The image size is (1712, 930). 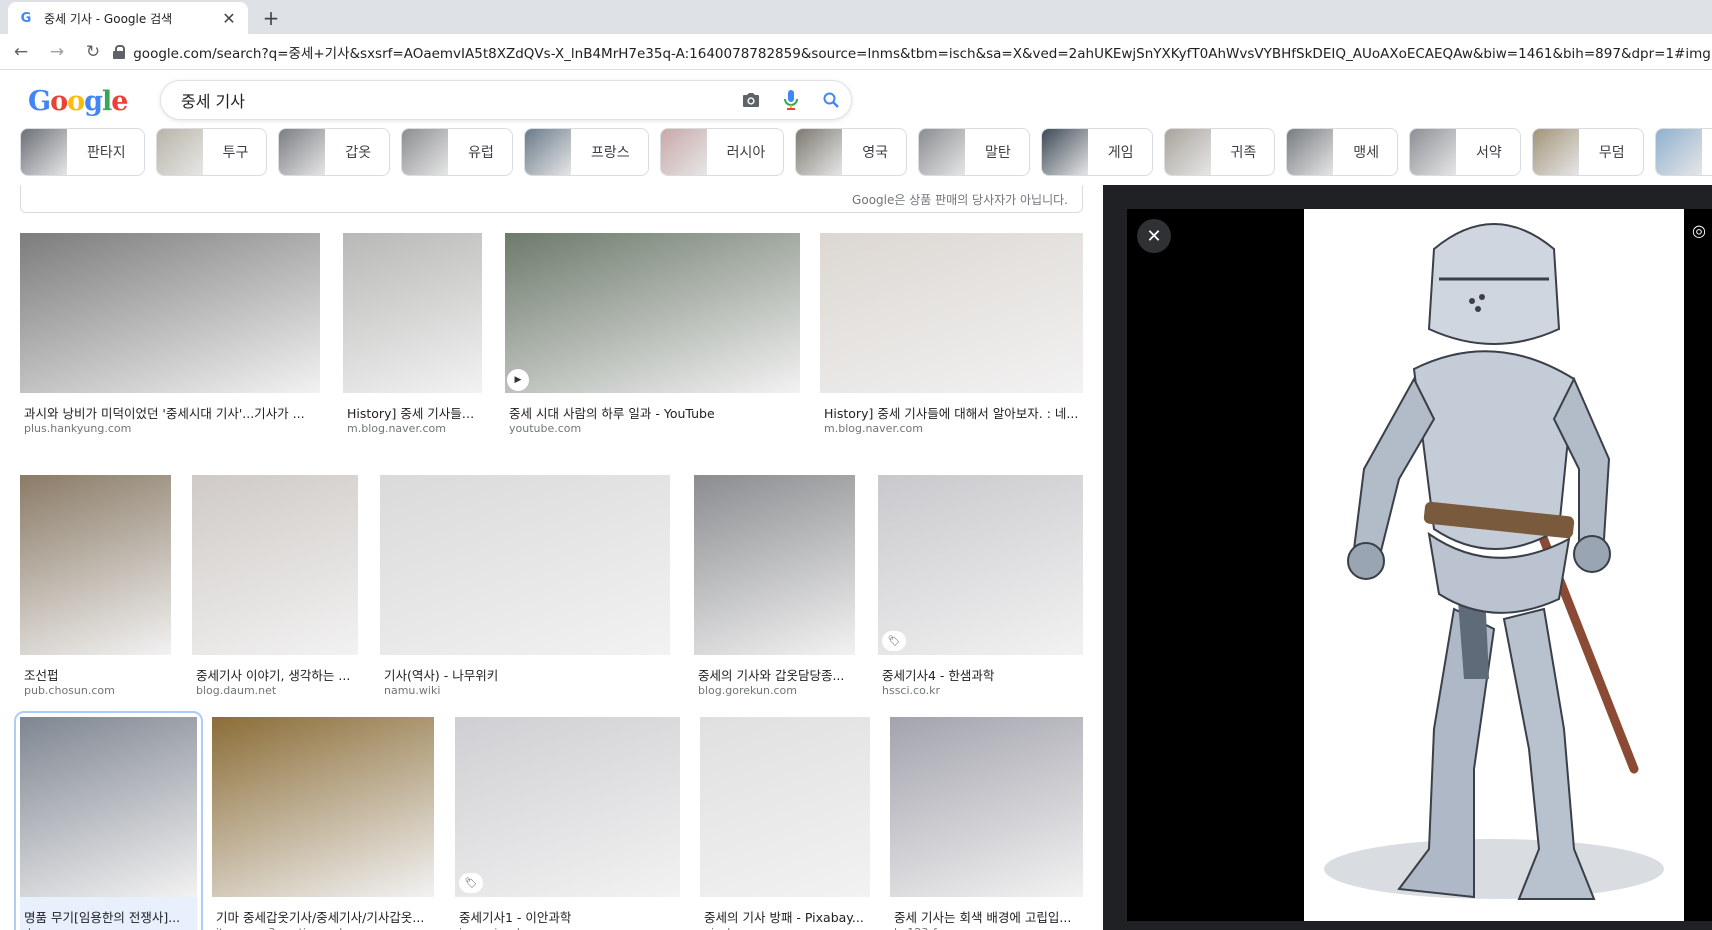 I want to click on chip-3: 유럽, so click(x=457, y=152).